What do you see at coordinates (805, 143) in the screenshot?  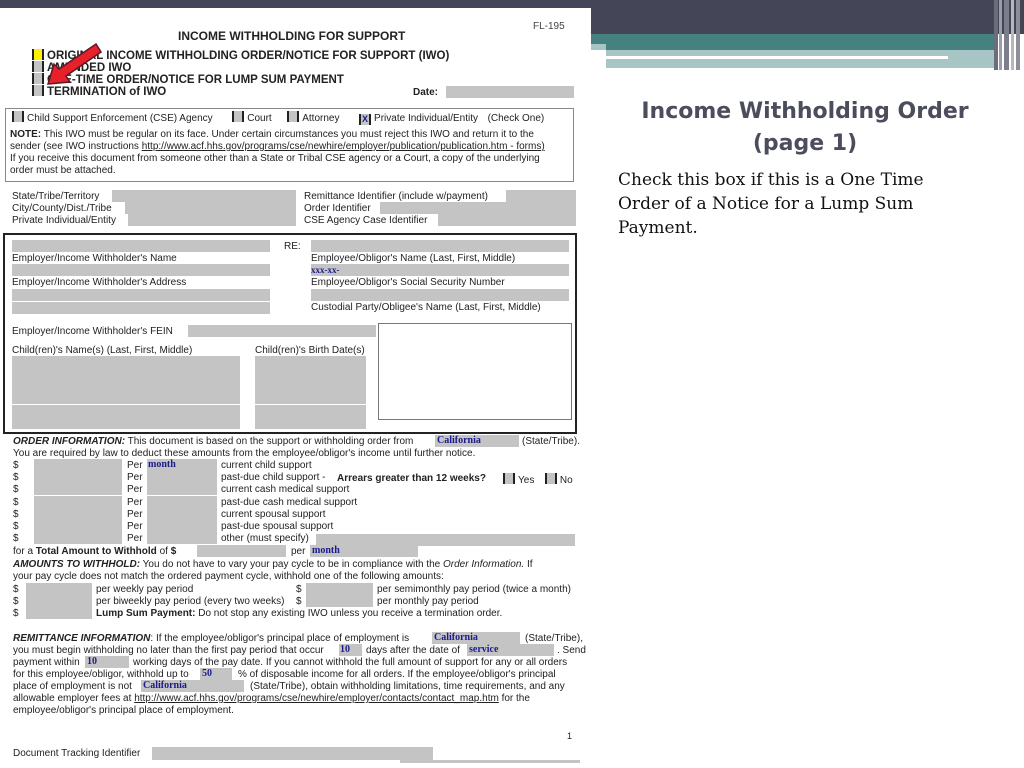 I see `slide-title-line2: (page 1)` at bounding box center [805, 143].